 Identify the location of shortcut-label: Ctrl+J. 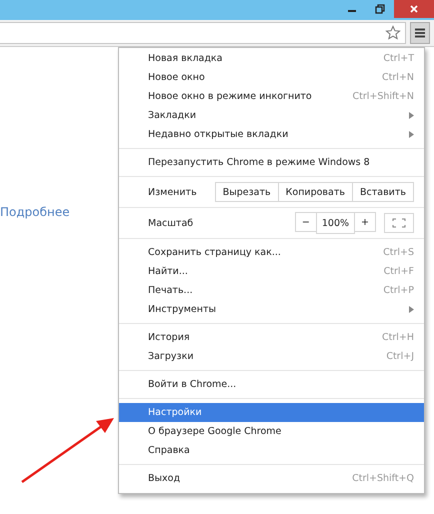
(400, 356).